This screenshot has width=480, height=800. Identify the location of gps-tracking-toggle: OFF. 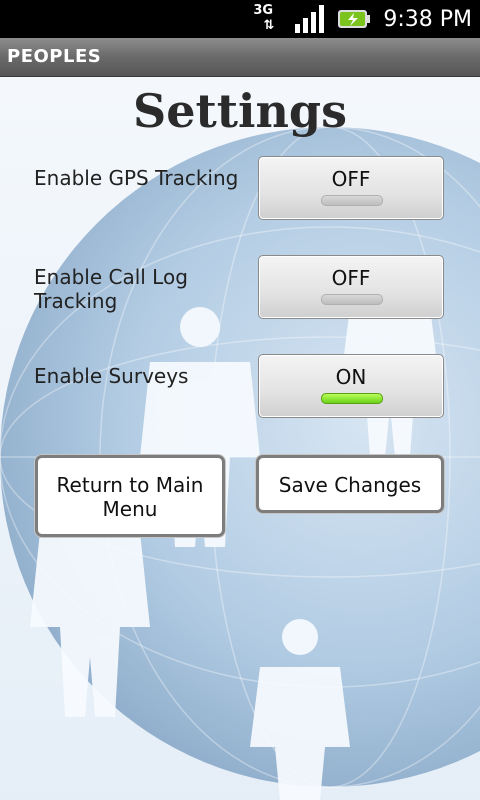
(351, 188).